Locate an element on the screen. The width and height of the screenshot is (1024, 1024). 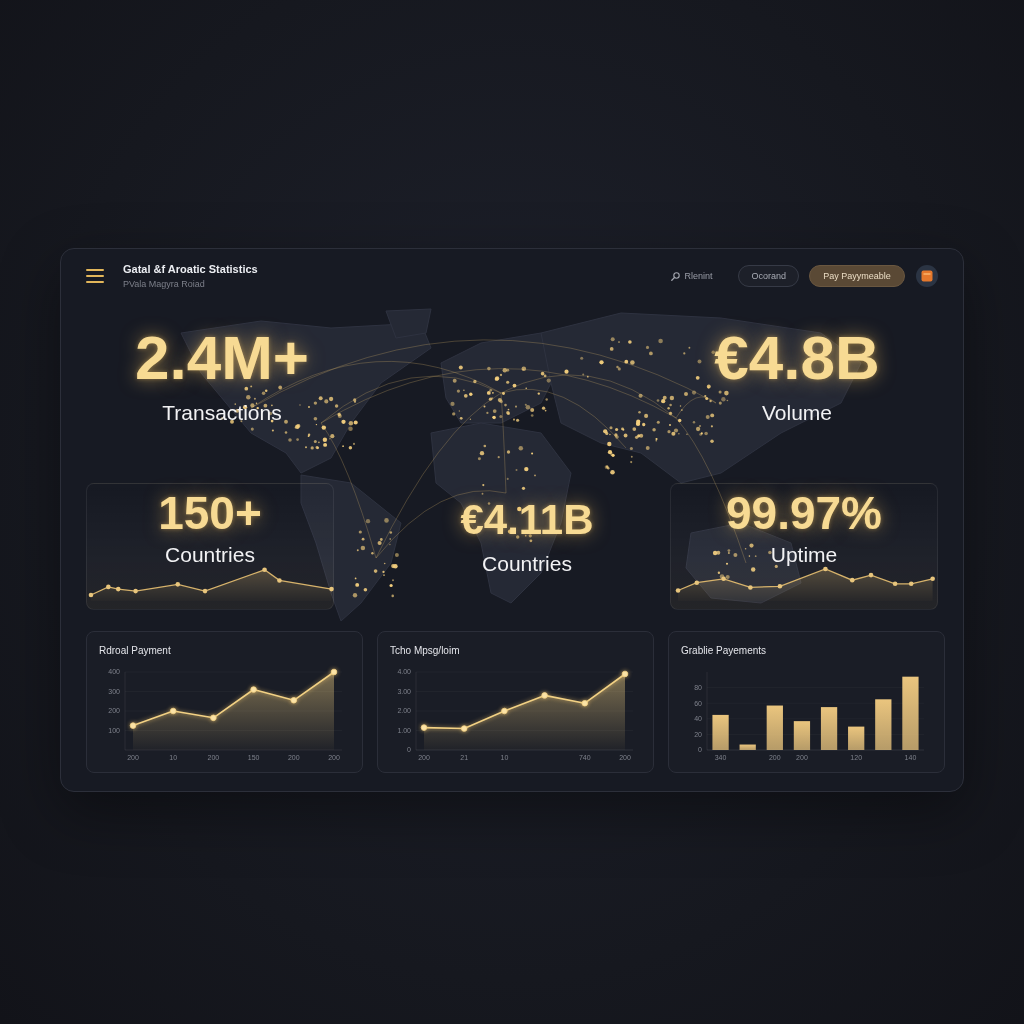
dashboard-subtitle: PVala Magyra Roiad is located at coordinates (164, 284).